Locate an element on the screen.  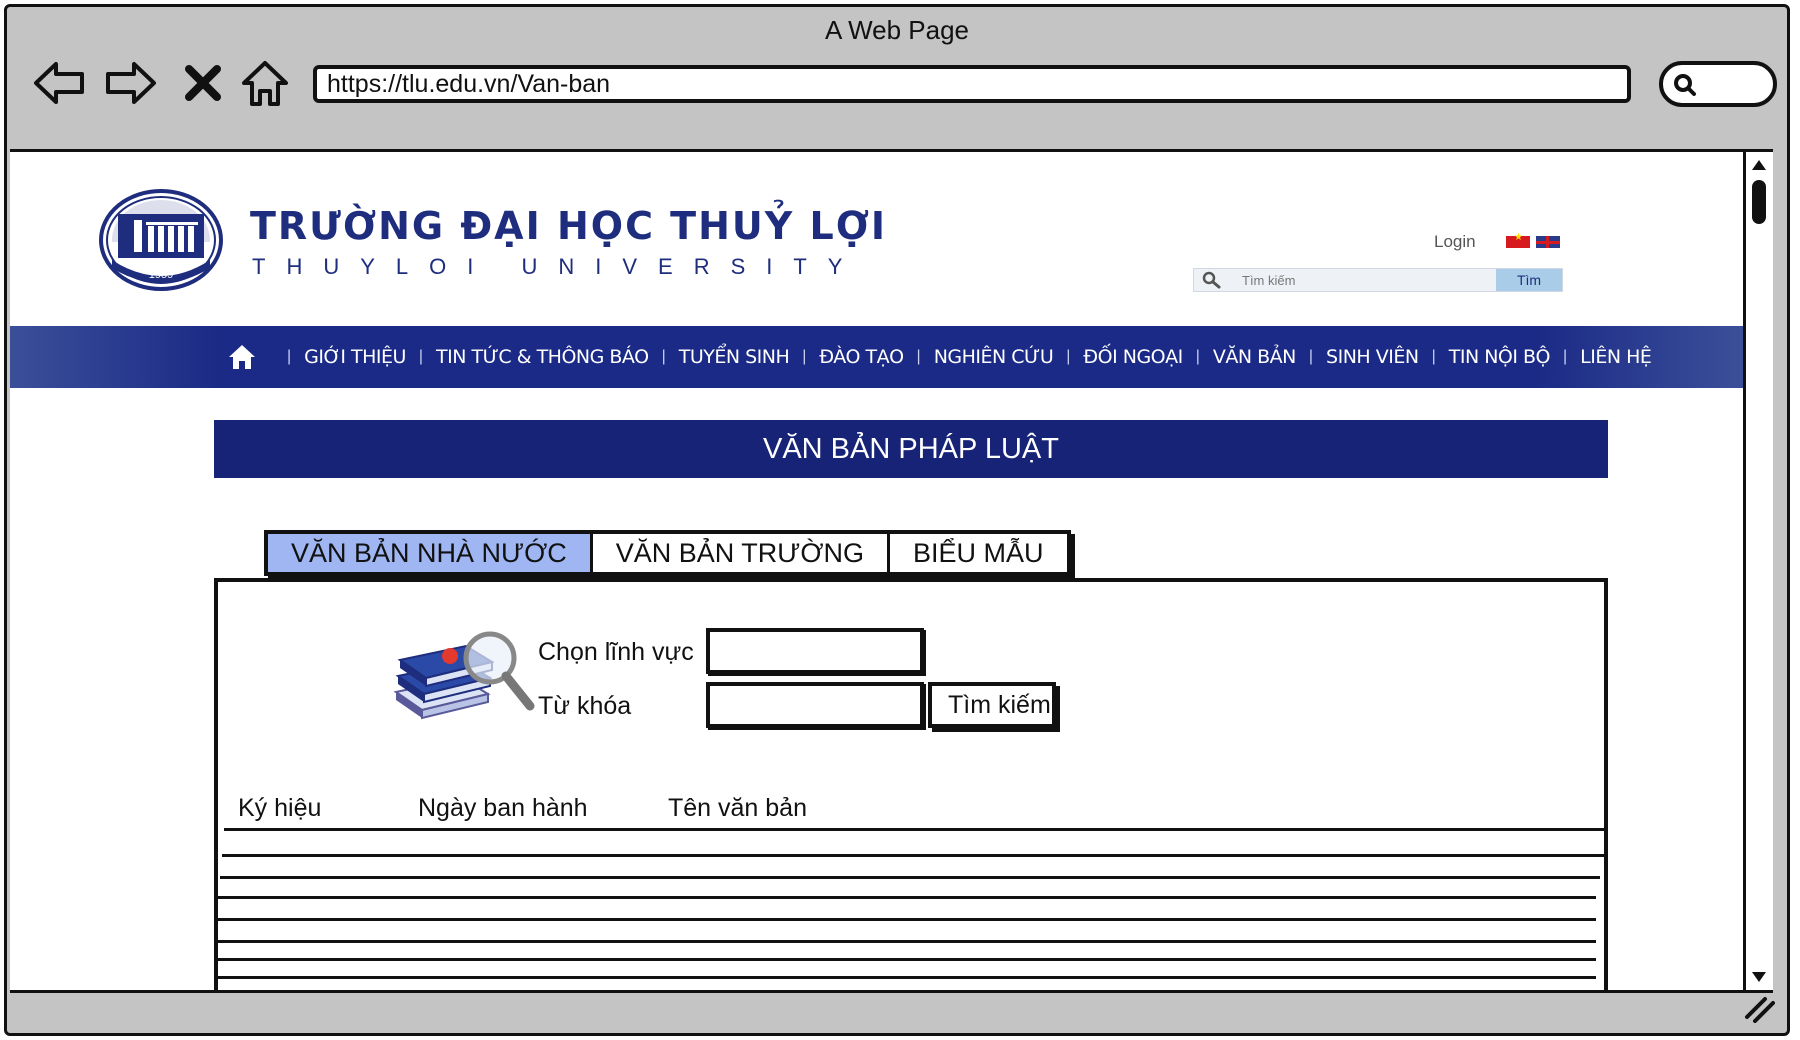
window-title: A Web Page is located at coordinates (897, 30).